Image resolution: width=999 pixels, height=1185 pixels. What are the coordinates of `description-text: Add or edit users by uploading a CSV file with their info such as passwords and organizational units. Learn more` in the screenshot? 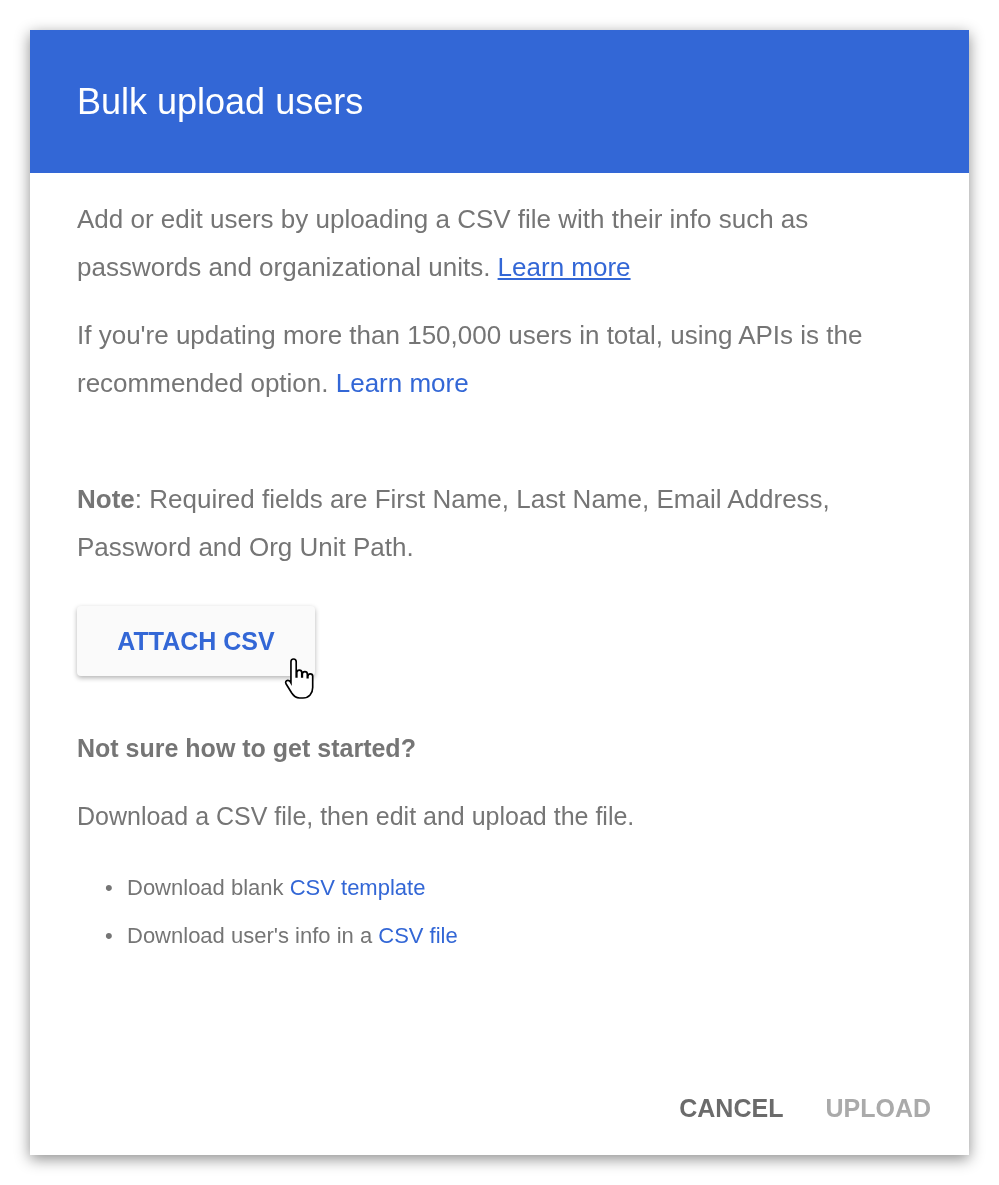 It's located at (443, 243).